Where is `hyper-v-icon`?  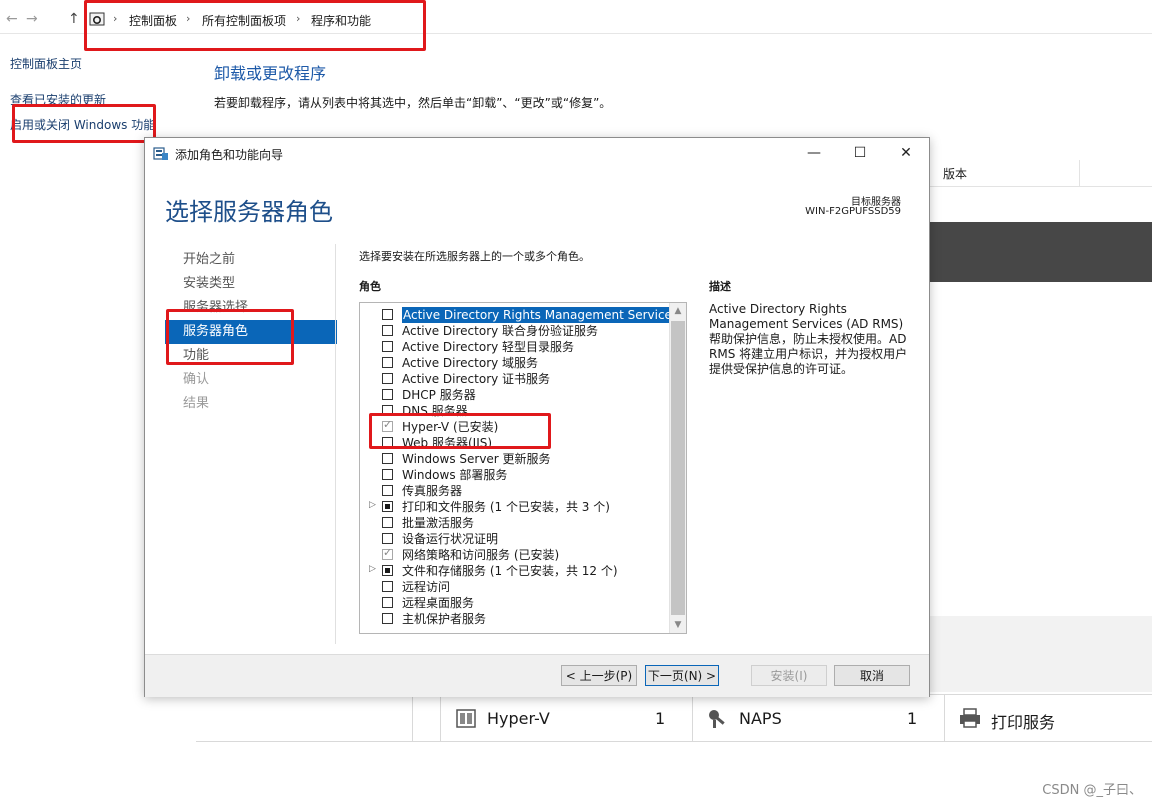 hyper-v-icon is located at coordinates (466, 718).